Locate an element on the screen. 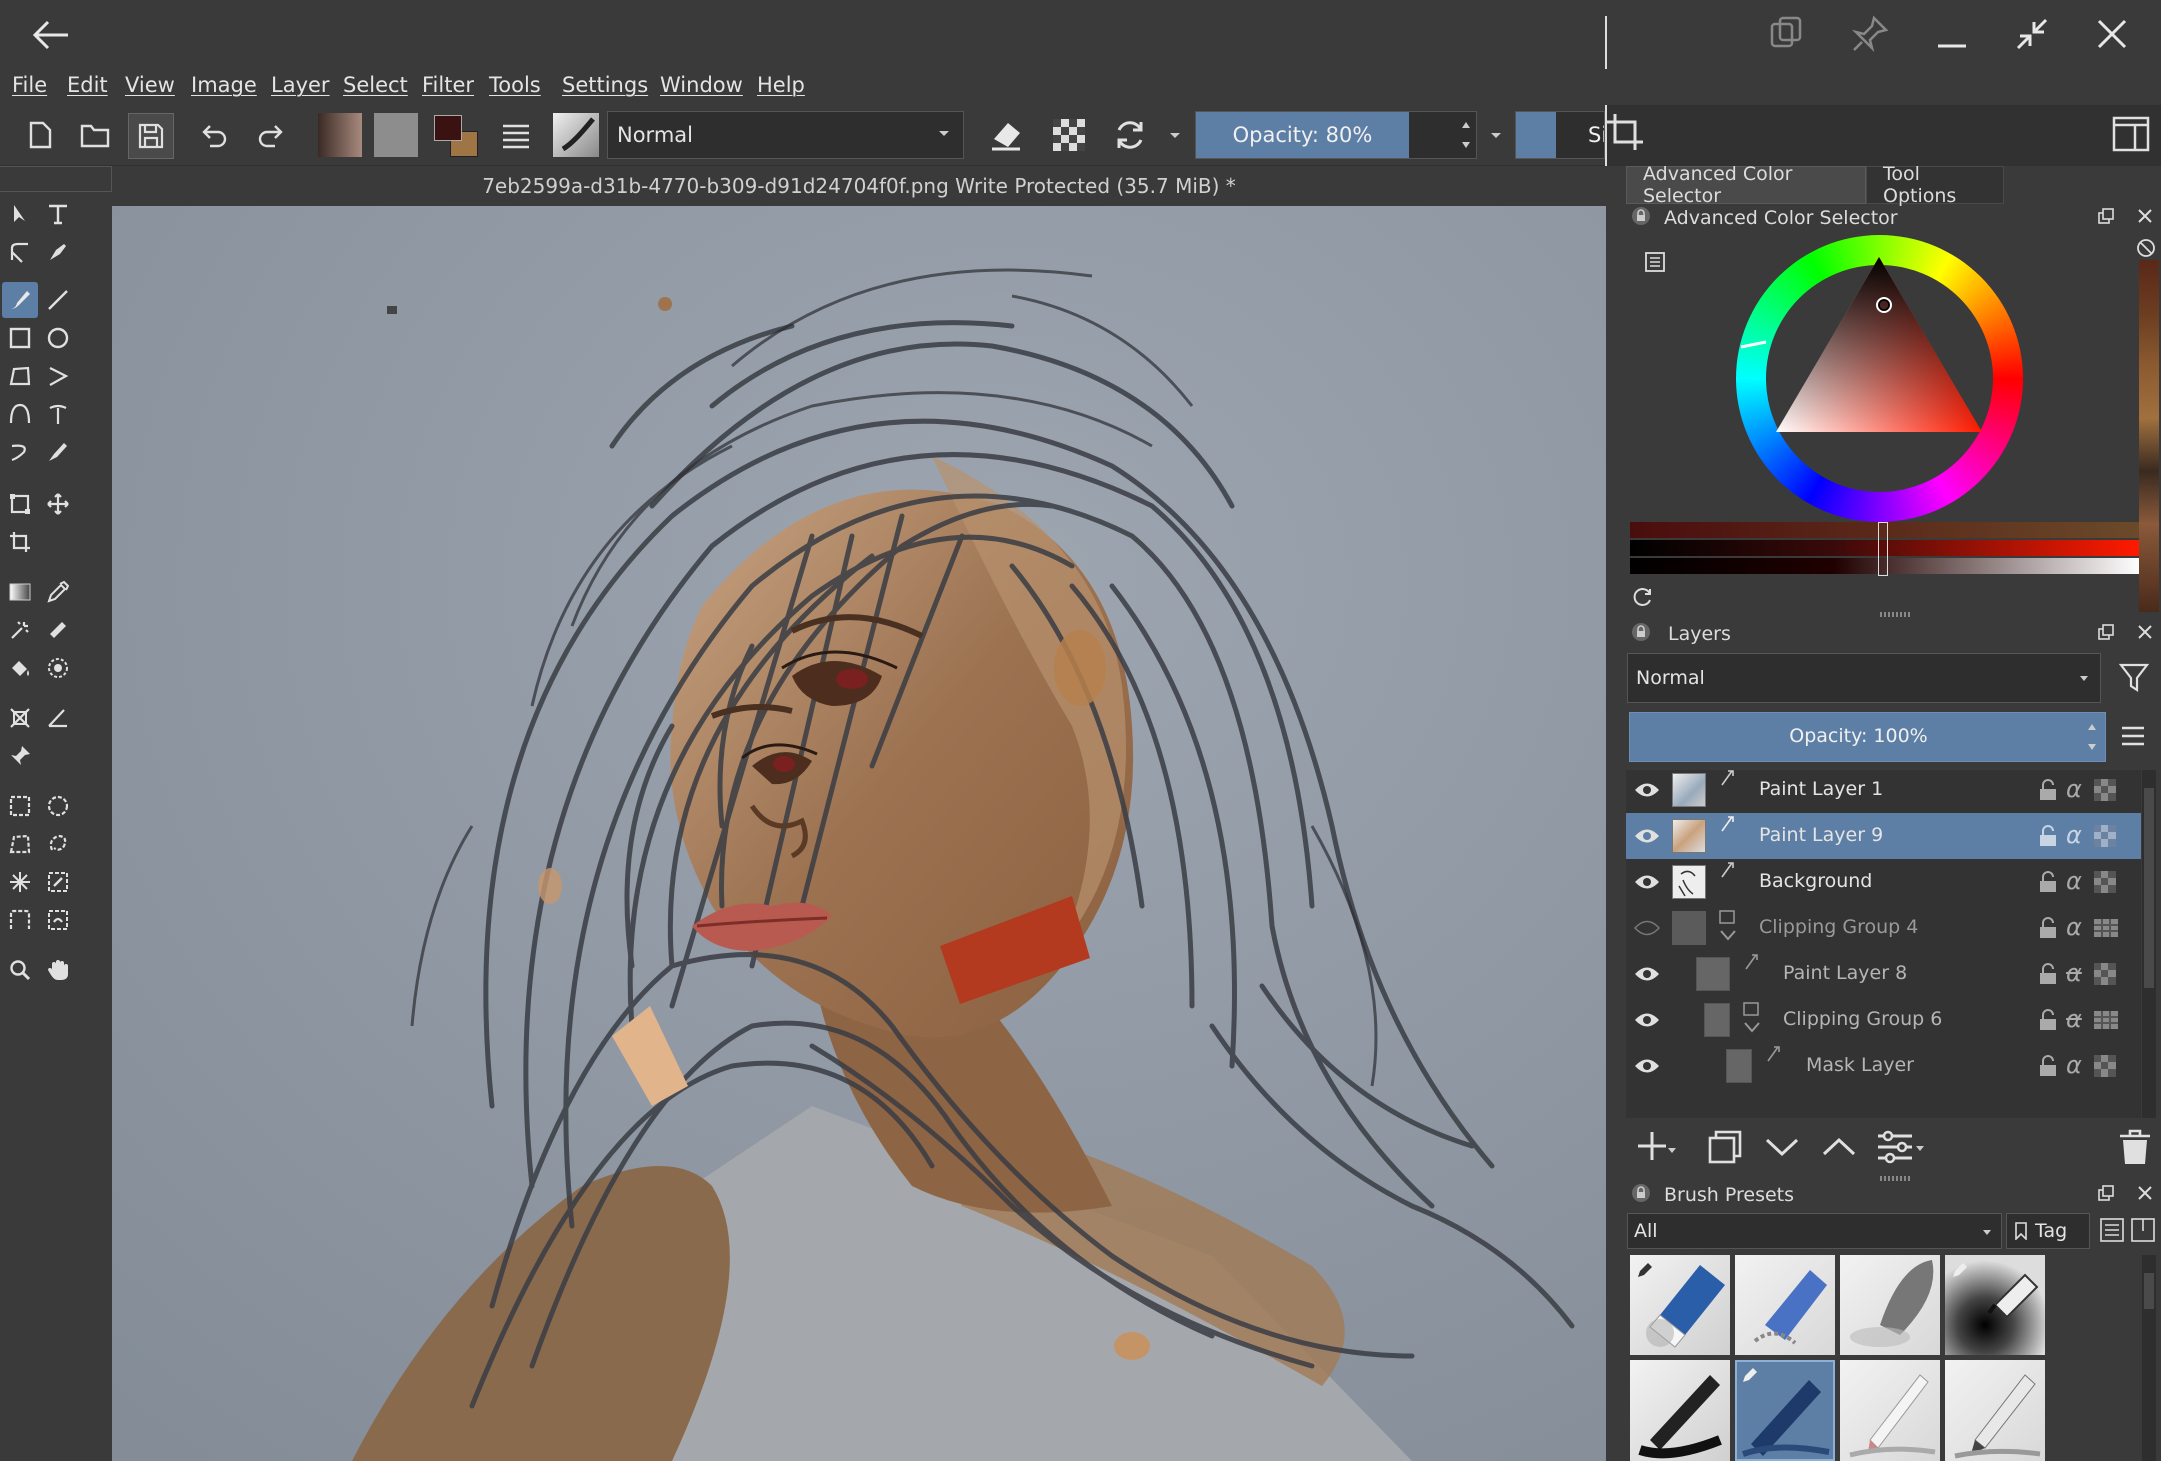 The width and height of the screenshot is (2161, 1461). foreground-color-swatch is located at coordinates (448, 128).